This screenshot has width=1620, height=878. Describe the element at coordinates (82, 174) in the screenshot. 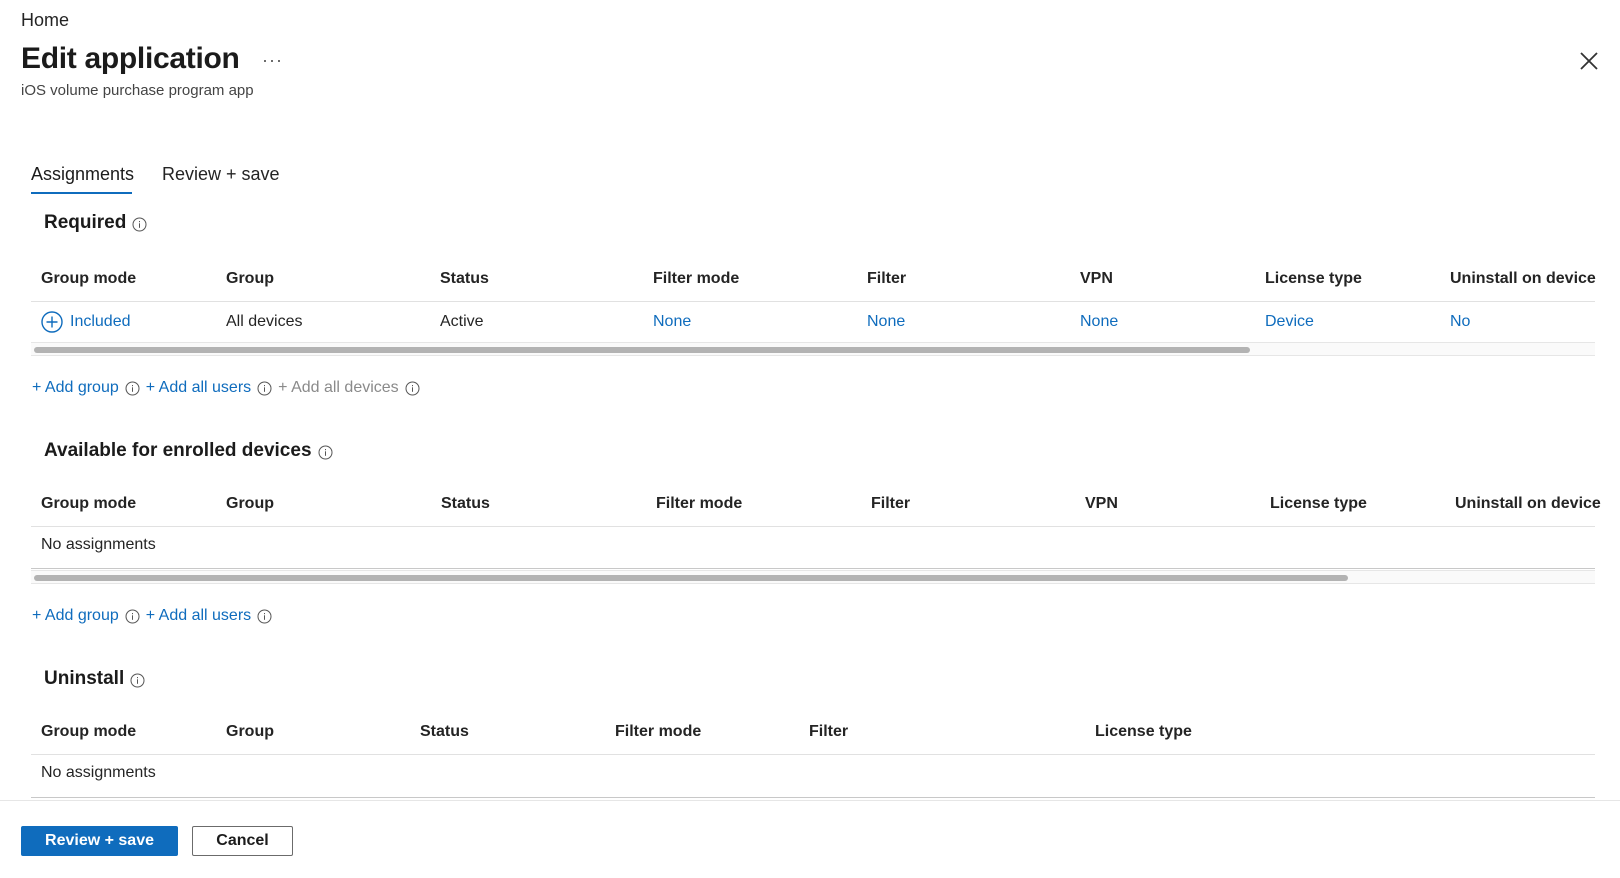

I see `tab-assignments: Assignments` at that location.